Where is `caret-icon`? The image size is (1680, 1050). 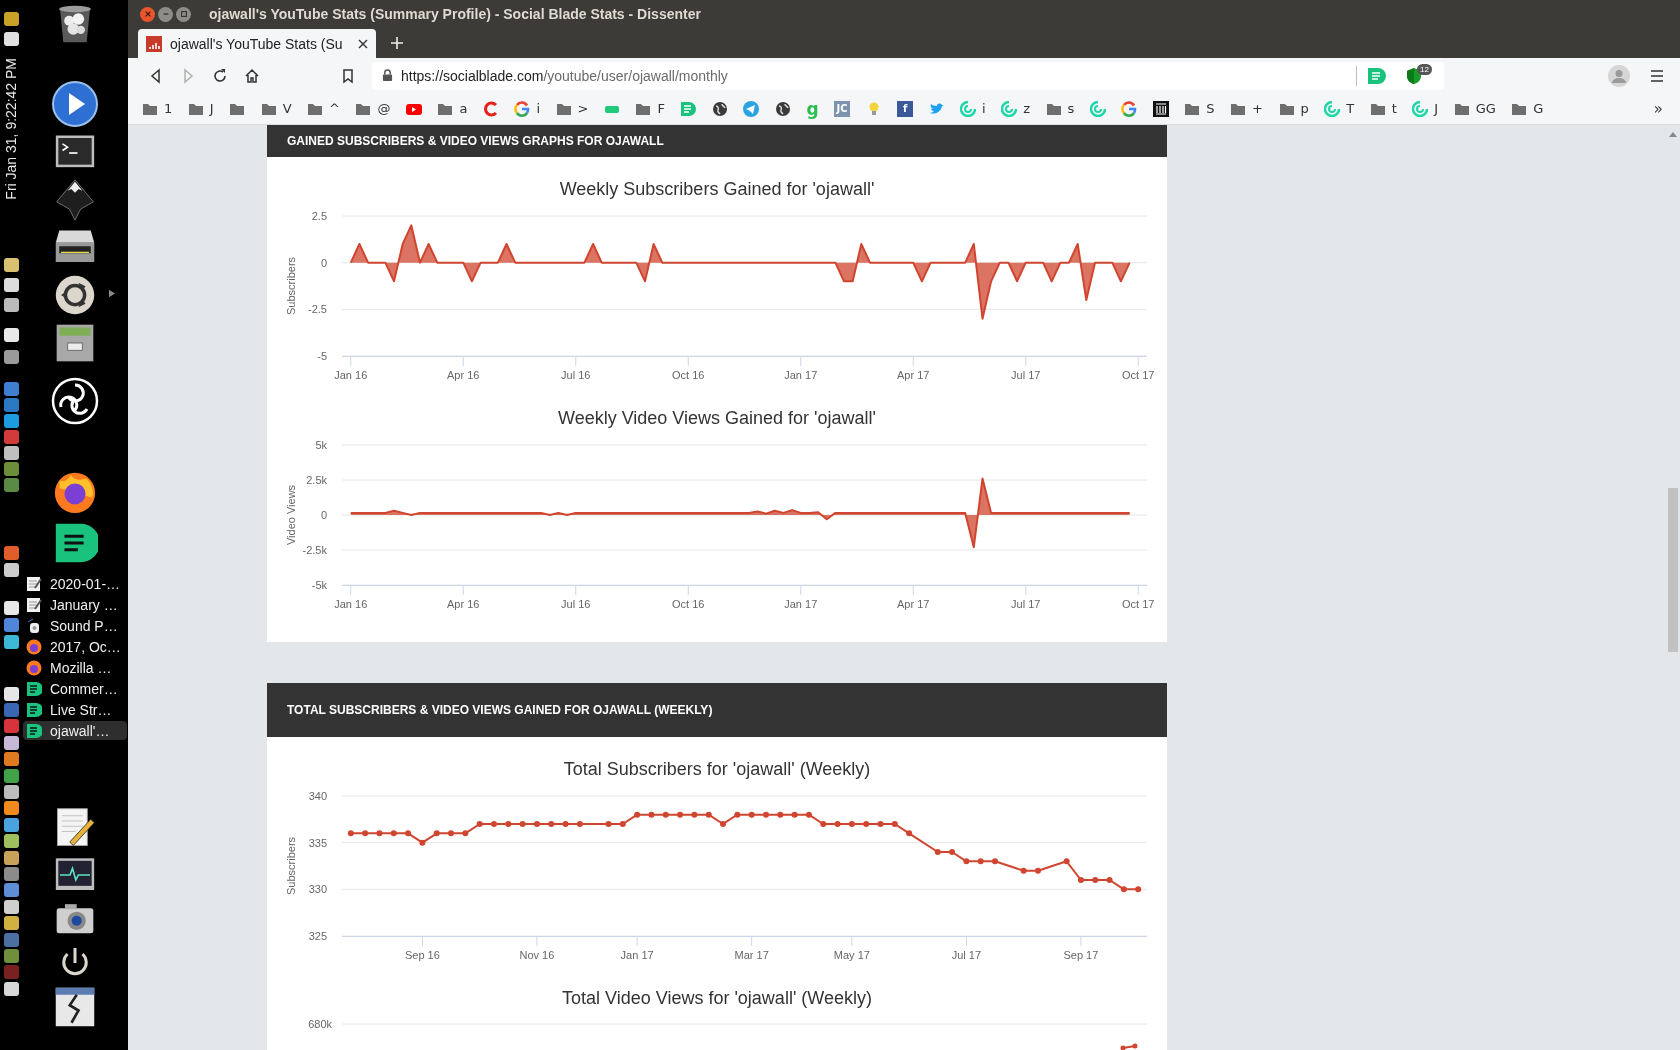
caret-icon is located at coordinates (112, 293).